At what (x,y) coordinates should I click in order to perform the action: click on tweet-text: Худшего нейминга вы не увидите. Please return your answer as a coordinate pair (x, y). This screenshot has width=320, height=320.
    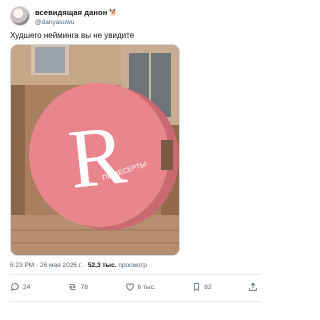
    Looking at the image, I should click on (72, 35).